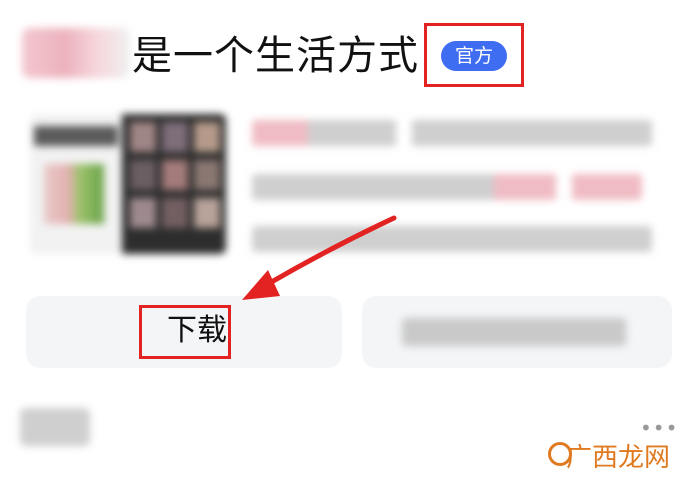 This screenshot has height=484, width=700. I want to click on thumbnail-left-panel, so click(76, 184).